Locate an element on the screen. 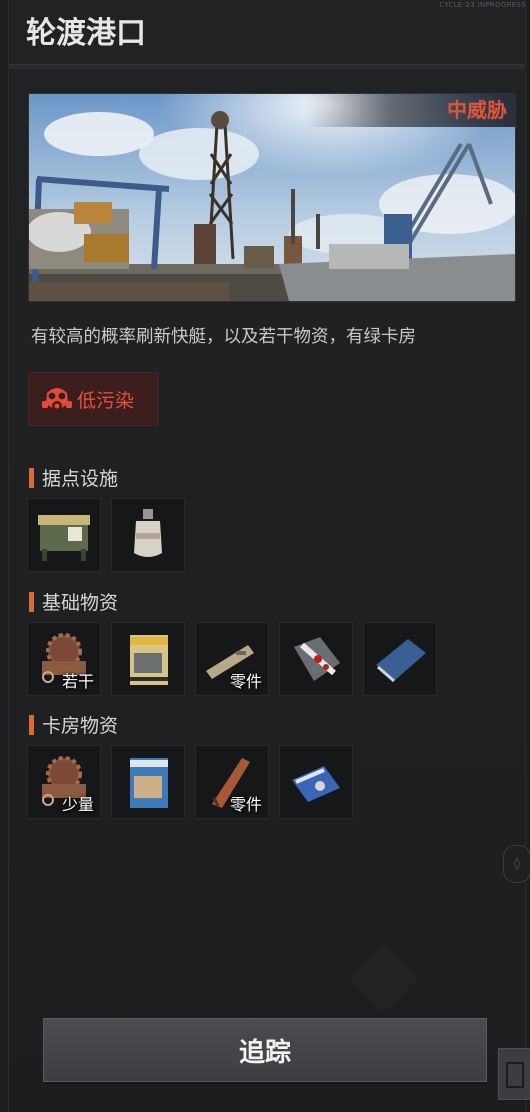  item-slot-confidential-document is located at coordinates (148, 659).